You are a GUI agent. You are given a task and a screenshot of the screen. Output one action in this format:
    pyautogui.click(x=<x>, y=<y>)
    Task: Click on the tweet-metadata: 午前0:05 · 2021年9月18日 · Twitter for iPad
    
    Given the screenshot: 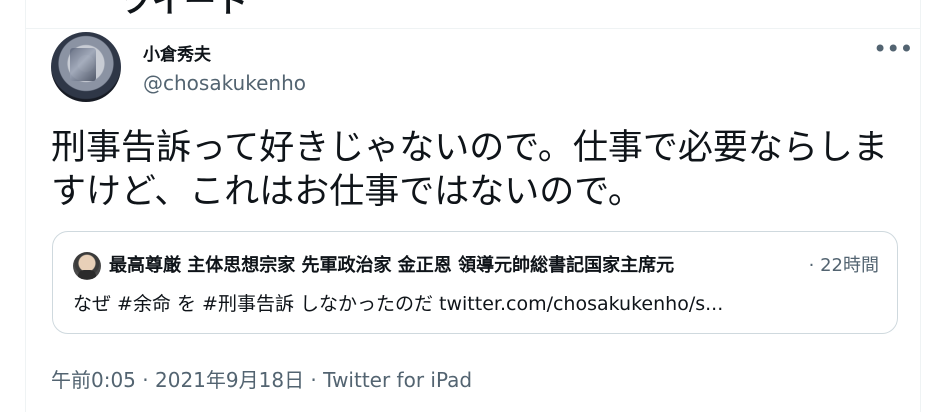 What is the action you would take?
    pyautogui.click(x=261, y=378)
    